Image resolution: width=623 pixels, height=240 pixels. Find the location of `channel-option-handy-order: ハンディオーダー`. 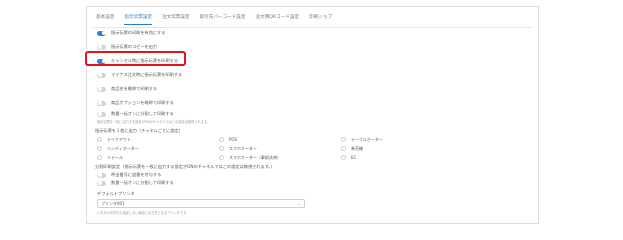

channel-option-handy-order: ハンディオーダー is located at coordinates (118, 148).